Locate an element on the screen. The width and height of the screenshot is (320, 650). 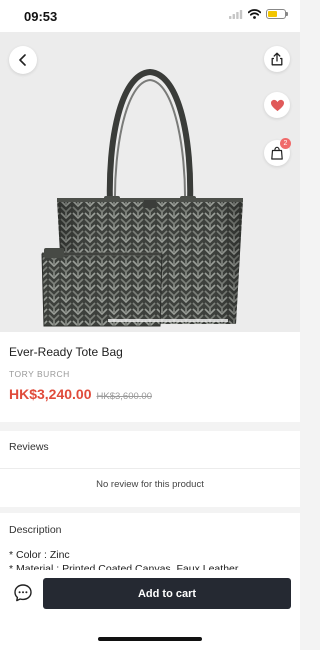
back-icon is located at coordinates (22, 60).